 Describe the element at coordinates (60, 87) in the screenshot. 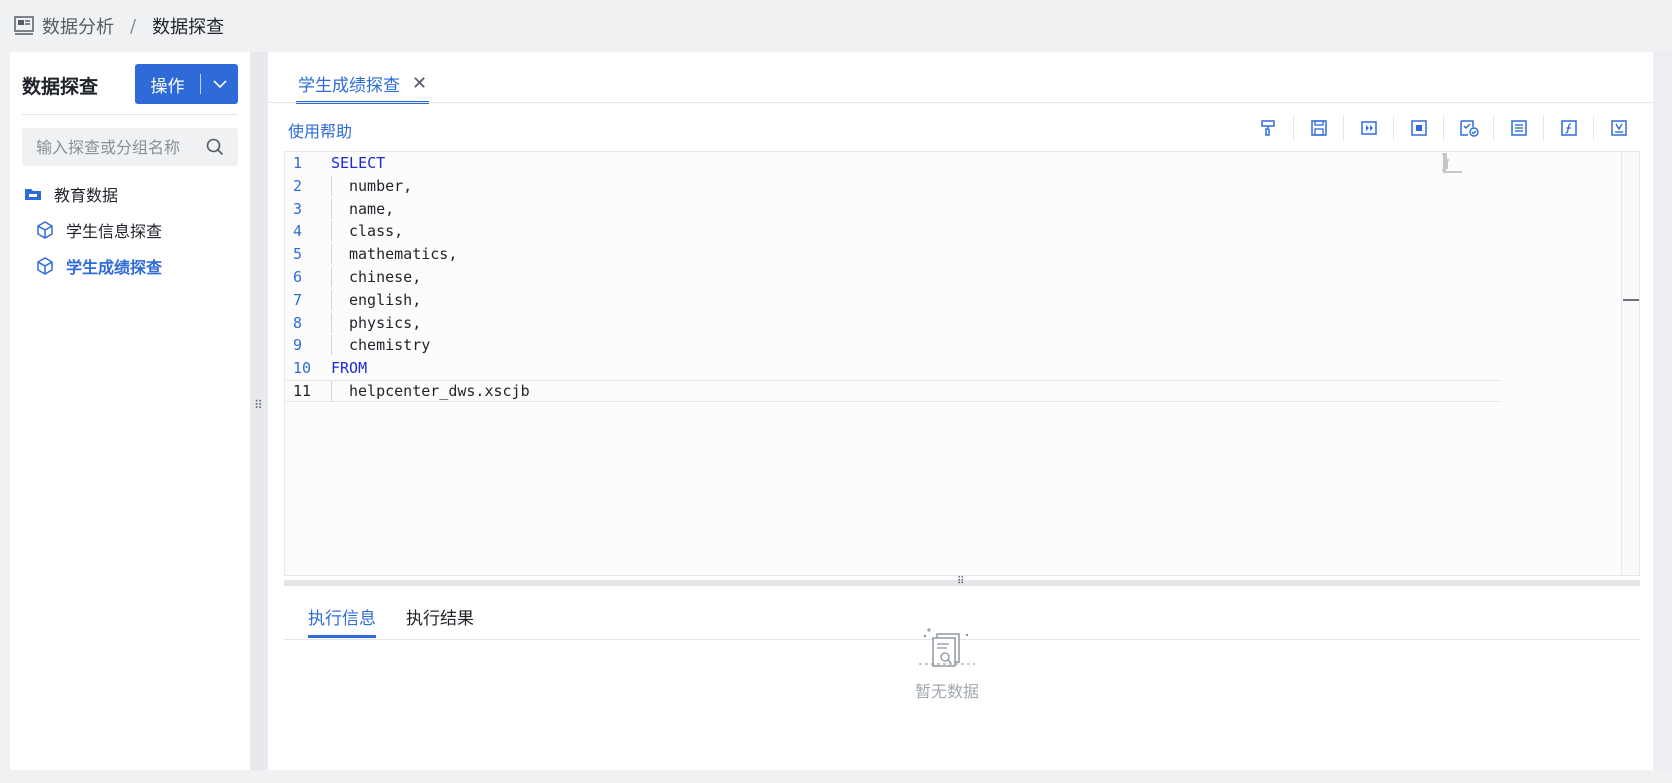

I see `sidebar-title: 数据探查` at that location.